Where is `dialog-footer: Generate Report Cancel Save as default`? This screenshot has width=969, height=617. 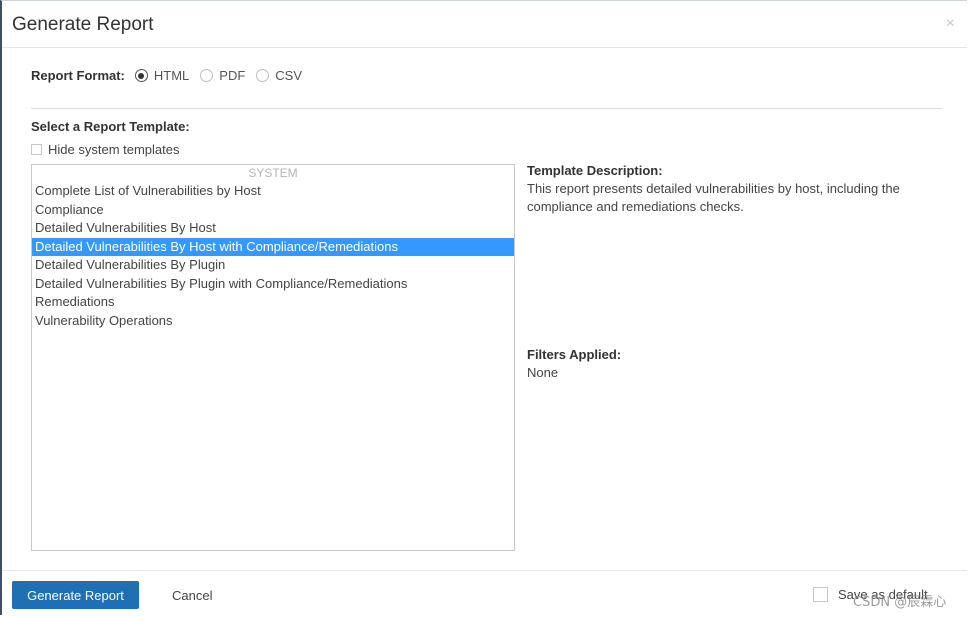 dialog-footer: Generate Report Cancel Save as default is located at coordinates (484, 593).